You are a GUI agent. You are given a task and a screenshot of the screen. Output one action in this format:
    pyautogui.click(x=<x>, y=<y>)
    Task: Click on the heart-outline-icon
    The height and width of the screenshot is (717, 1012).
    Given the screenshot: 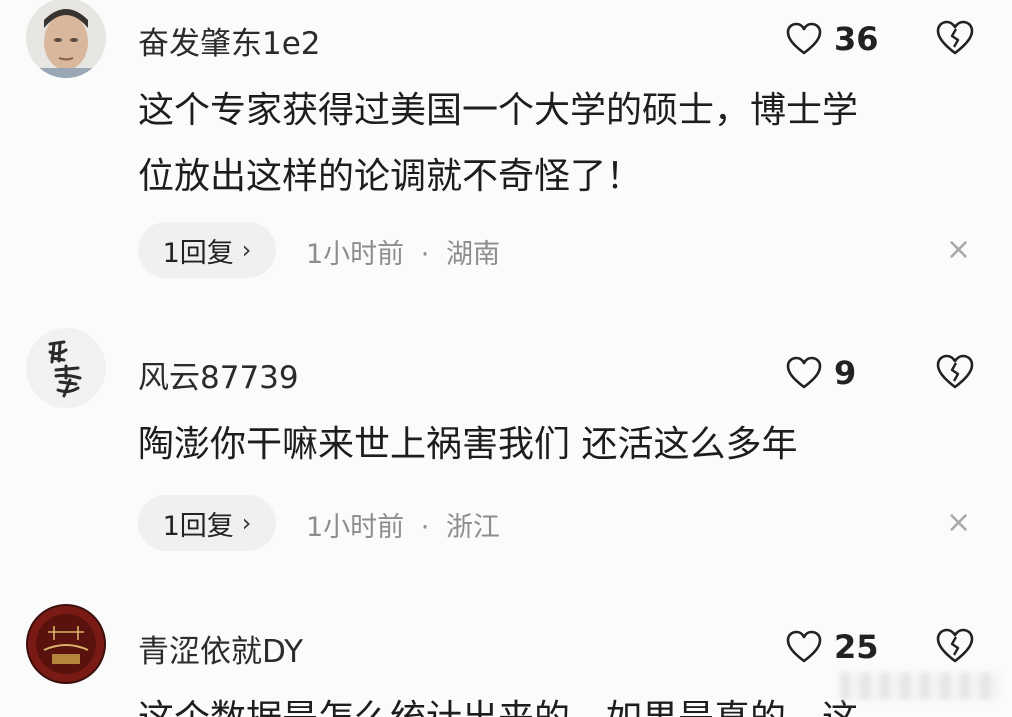 What is the action you would take?
    pyautogui.click(x=804, y=647)
    